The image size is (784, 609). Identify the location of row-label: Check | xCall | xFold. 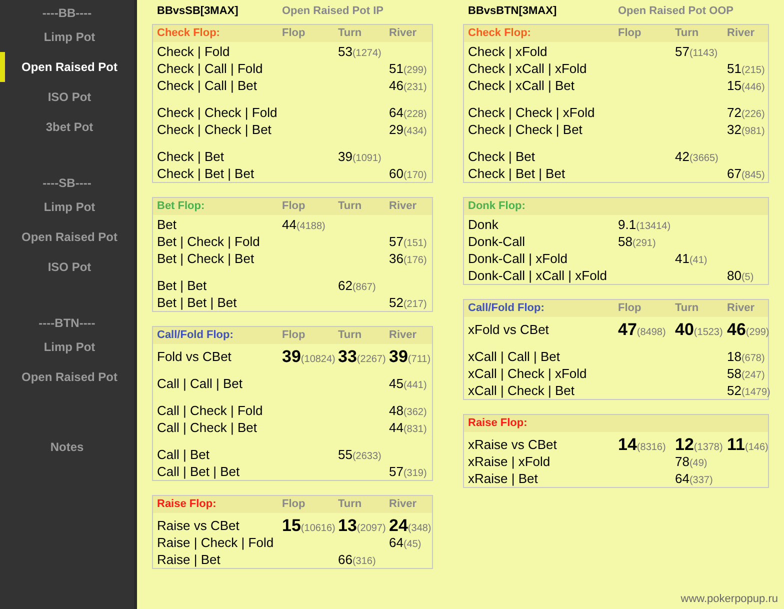
(528, 69).